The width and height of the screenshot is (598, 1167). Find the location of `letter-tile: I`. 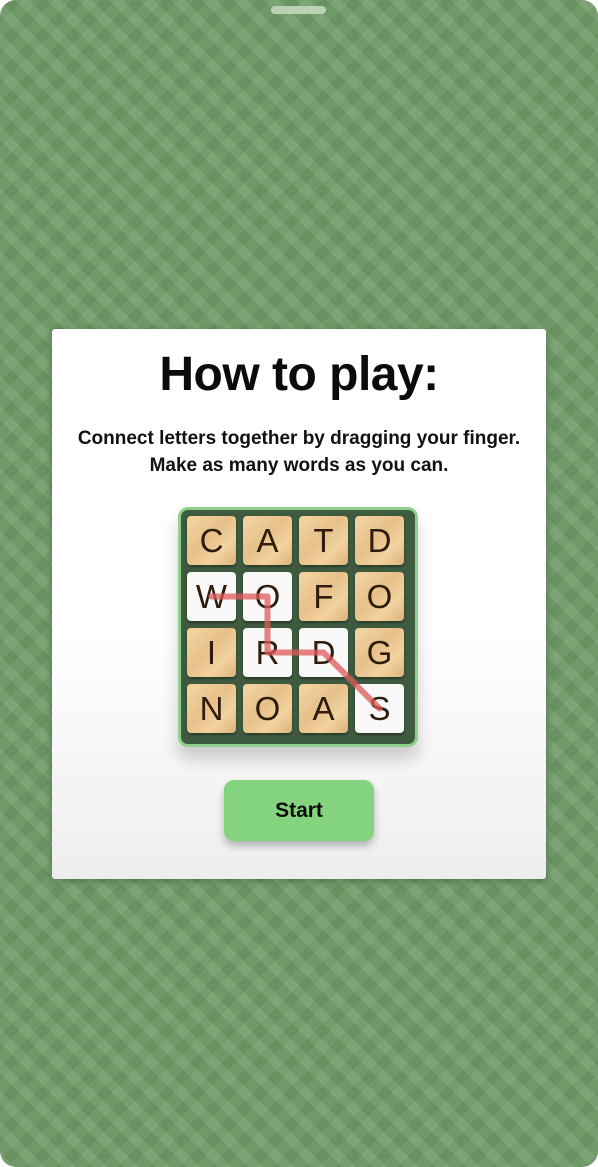

letter-tile: I is located at coordinates (211, 652).